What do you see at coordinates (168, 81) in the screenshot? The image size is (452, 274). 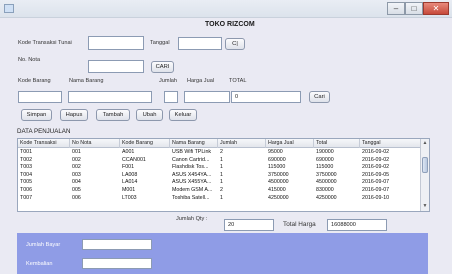 I see `jumlah-label: Jumlah` at bounding box center [168, 81].